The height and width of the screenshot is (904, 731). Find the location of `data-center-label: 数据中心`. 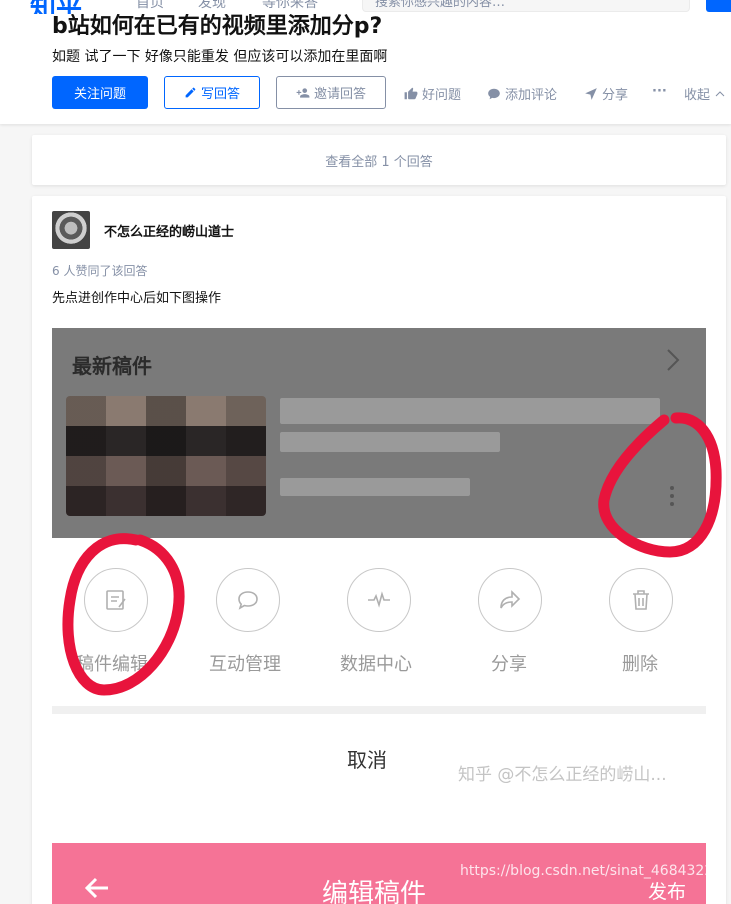

data-center-label: 数据中心 is located at coordinates (376, 664).